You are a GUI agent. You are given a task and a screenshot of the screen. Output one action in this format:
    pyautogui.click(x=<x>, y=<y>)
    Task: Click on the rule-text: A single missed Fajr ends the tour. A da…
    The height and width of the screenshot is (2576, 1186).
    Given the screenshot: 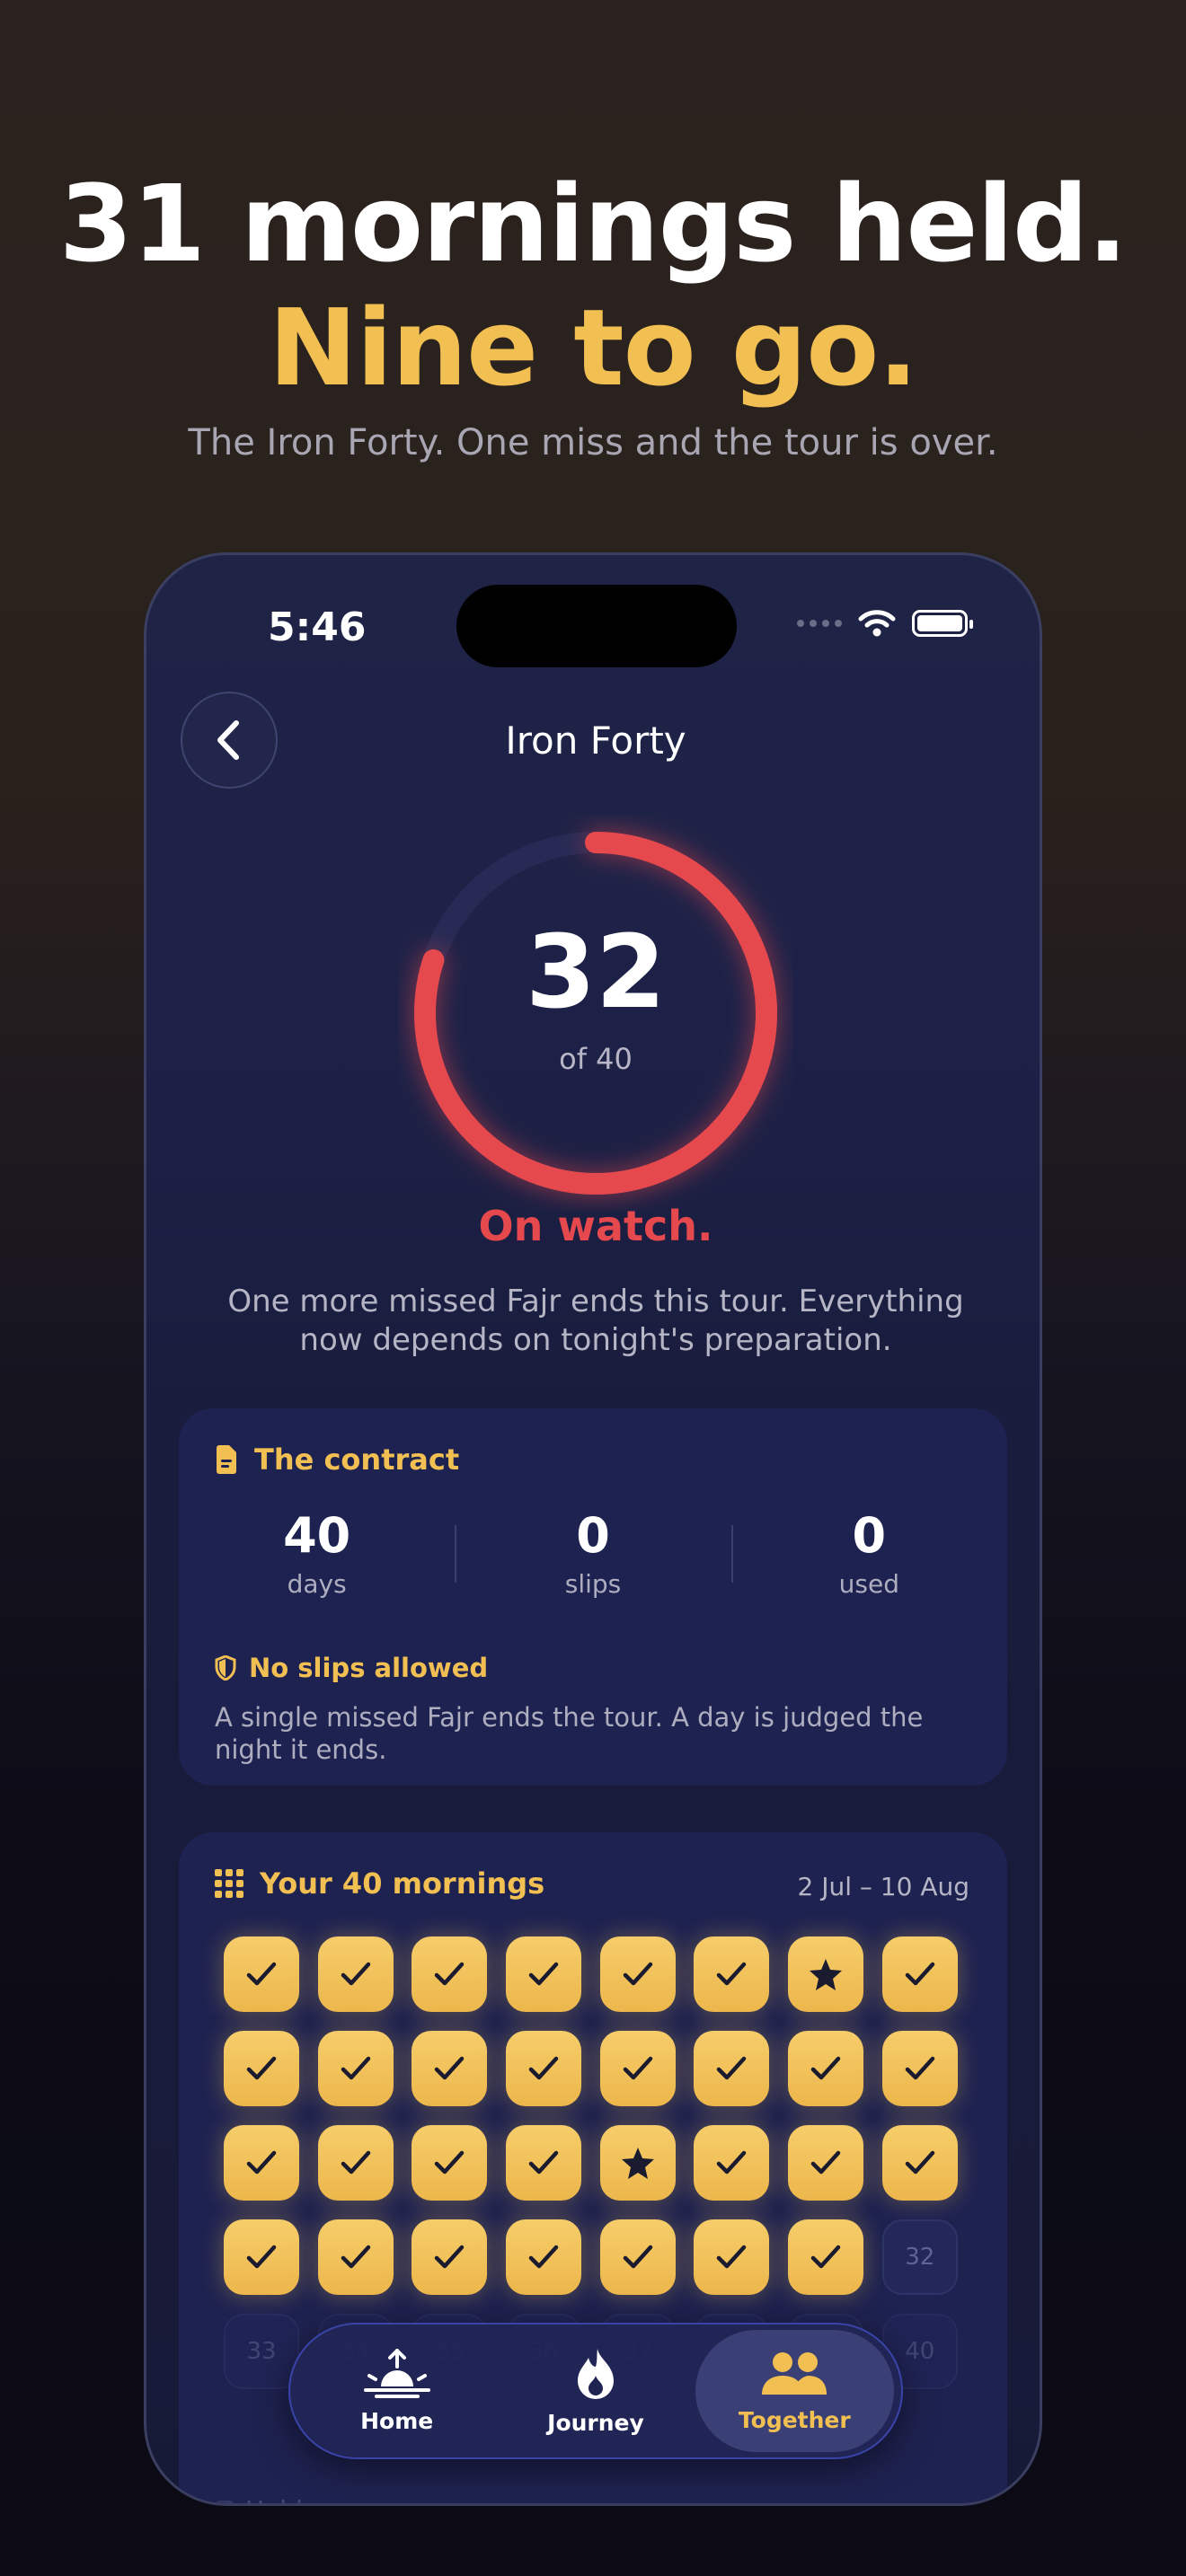 What is the action you would take?
    pyautogui.click(x=569, y=1733)
    